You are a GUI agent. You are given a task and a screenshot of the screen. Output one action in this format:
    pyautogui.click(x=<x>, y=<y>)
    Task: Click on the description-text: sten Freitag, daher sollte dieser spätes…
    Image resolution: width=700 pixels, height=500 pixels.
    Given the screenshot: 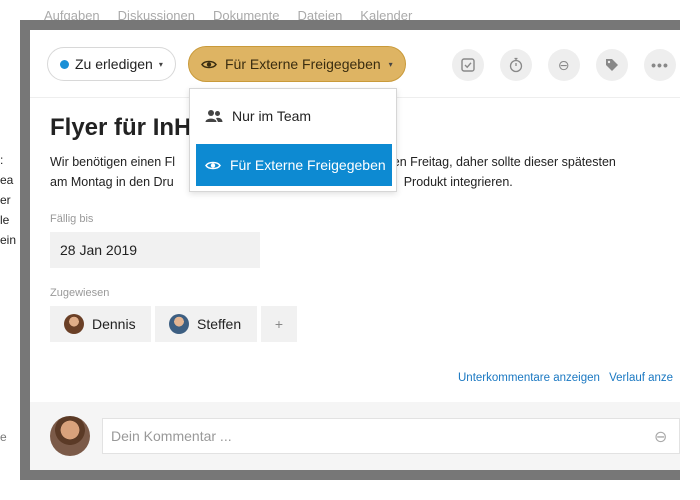 What is the action you would take?
    pyautogui.click(x=499, y=162)
    